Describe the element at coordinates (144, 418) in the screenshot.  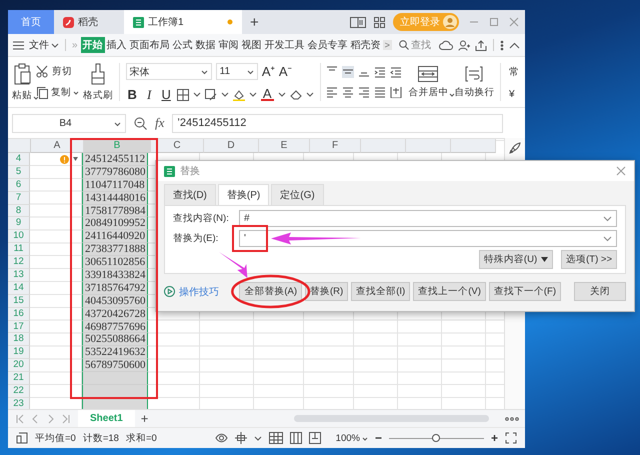
I see `add-sheet-button: +` at that location.